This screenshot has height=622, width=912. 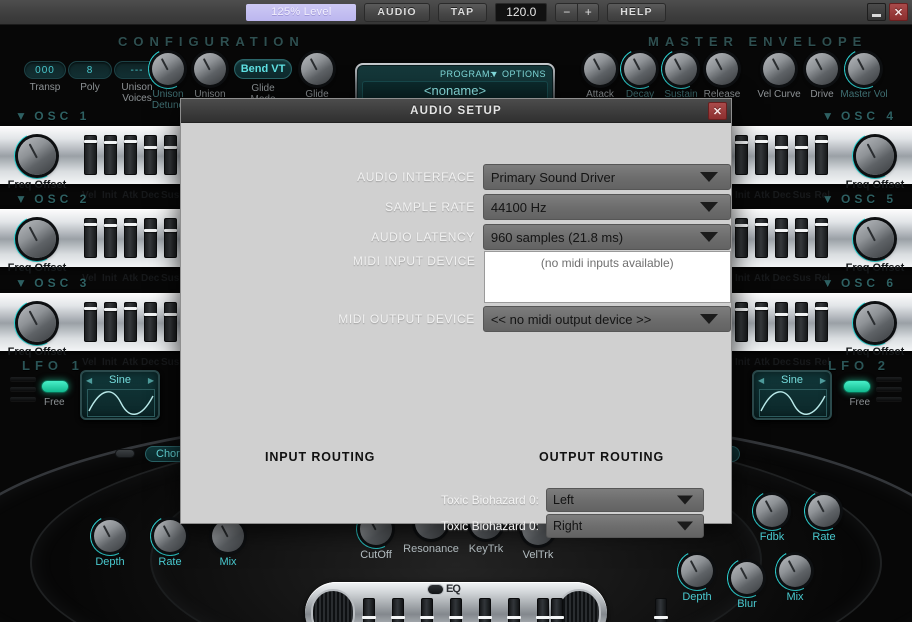 What do you see at coordinates (606, 207) in the screenshot?
I see `sample-rate-select: 44100 Hz` at bounding box center [606, 207].